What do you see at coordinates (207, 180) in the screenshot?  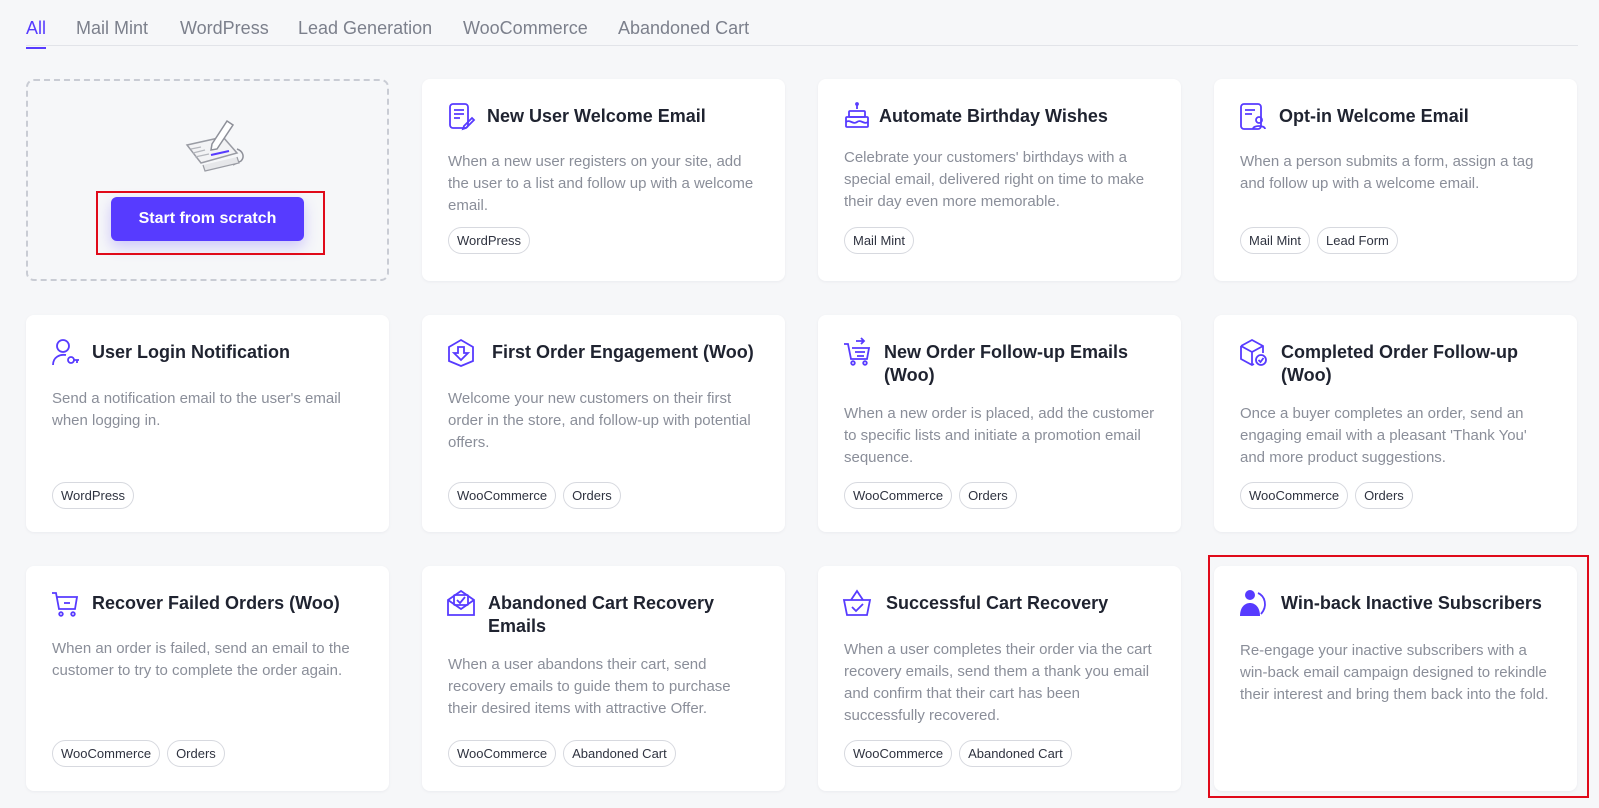 I see `start-from-scratch-card: Start from scratch` at bounding box center [207, 180].